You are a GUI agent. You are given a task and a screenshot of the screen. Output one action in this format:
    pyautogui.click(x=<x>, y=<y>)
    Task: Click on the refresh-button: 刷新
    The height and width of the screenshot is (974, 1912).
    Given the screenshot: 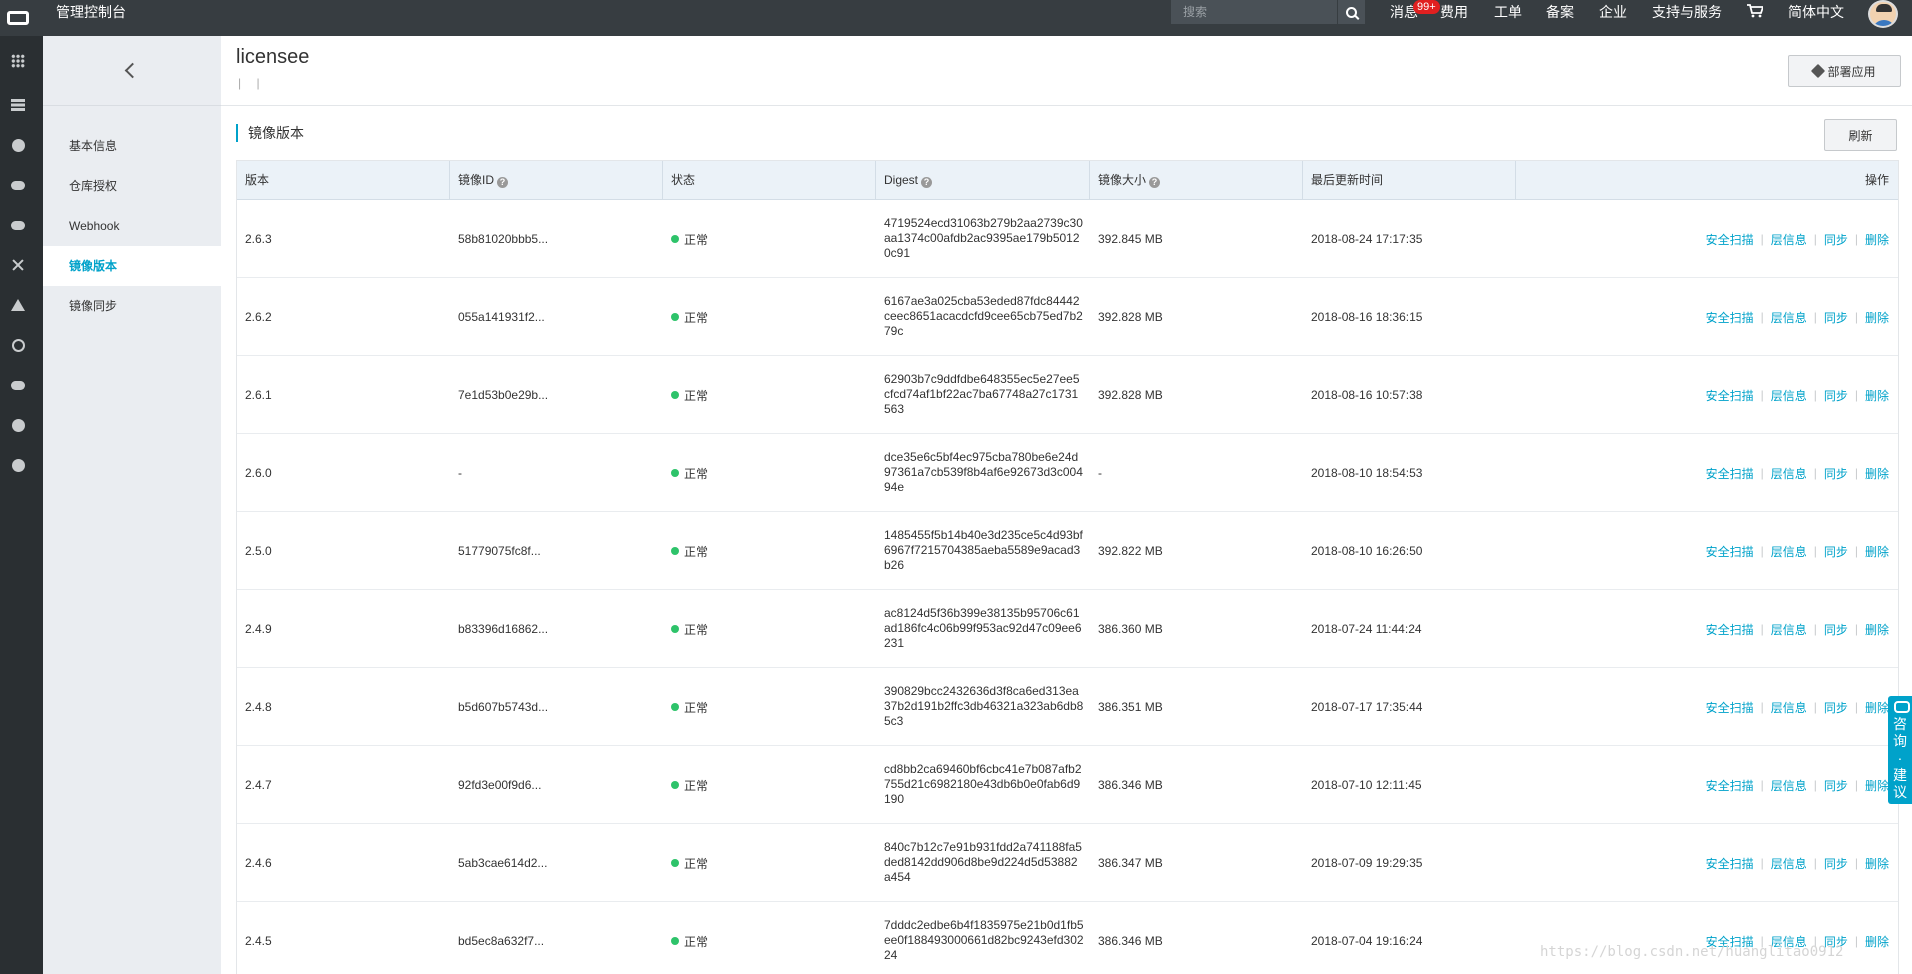 What is the action you would take?
    pyautogui.click(x=1860, y=135)
    